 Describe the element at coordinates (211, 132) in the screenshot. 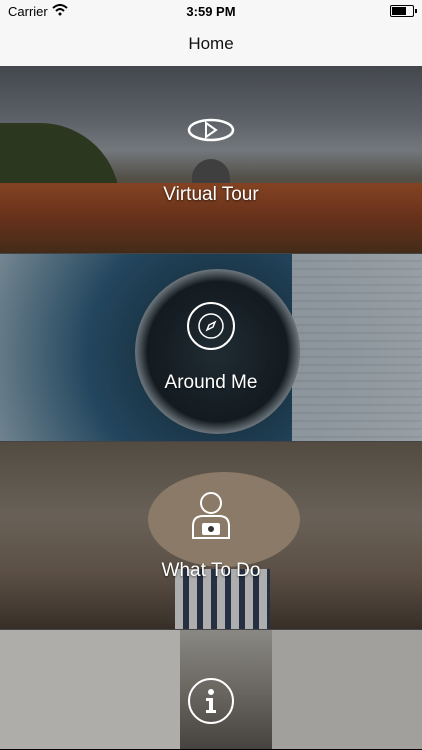

I see `rotate-360-icon` at that location.